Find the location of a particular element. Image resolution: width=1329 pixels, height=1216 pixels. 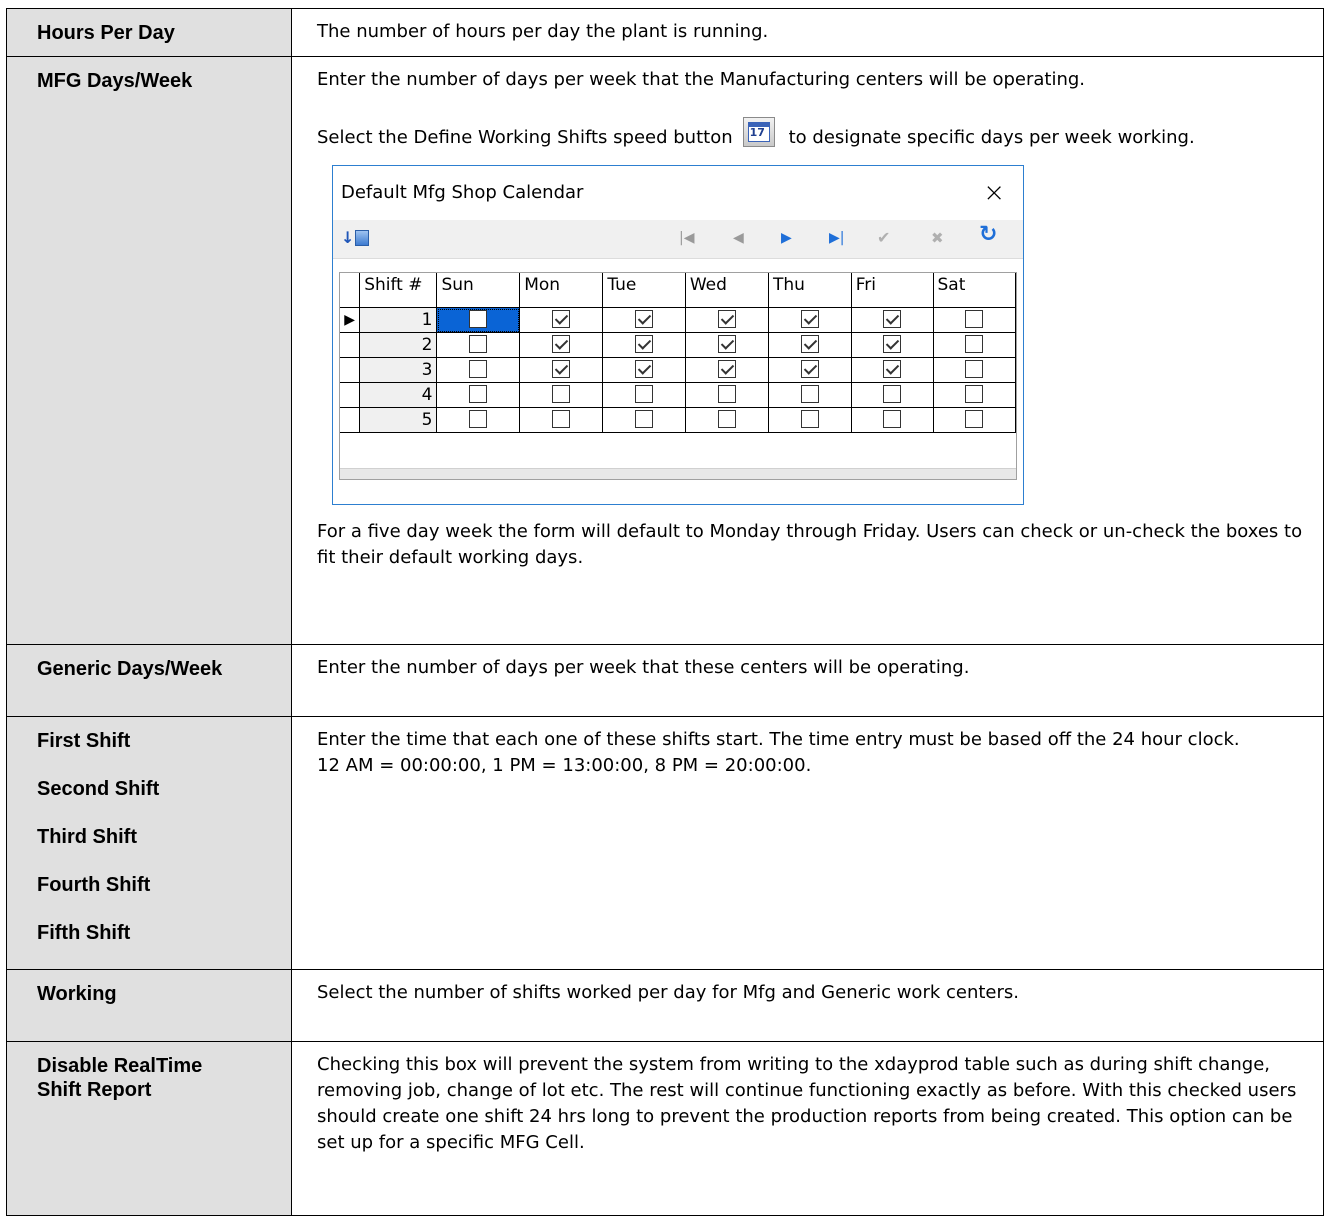

next-record-icon: ▶ is located at coordinates (786, 238).